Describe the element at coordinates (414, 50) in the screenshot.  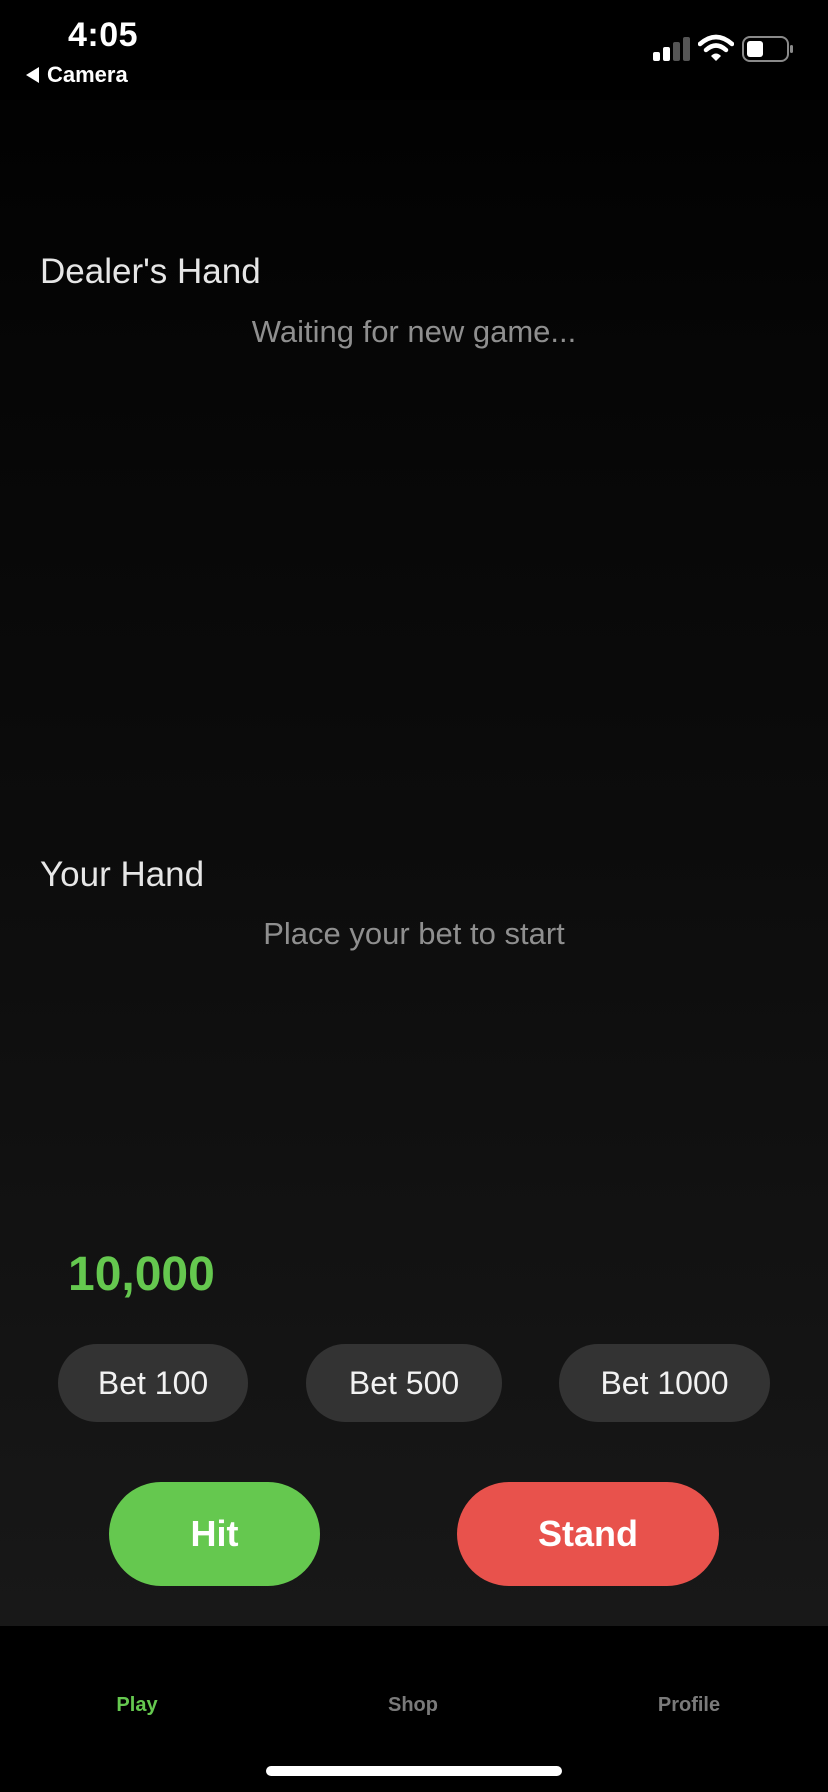
I see `status-bar: 4:05 Camera` at that location.